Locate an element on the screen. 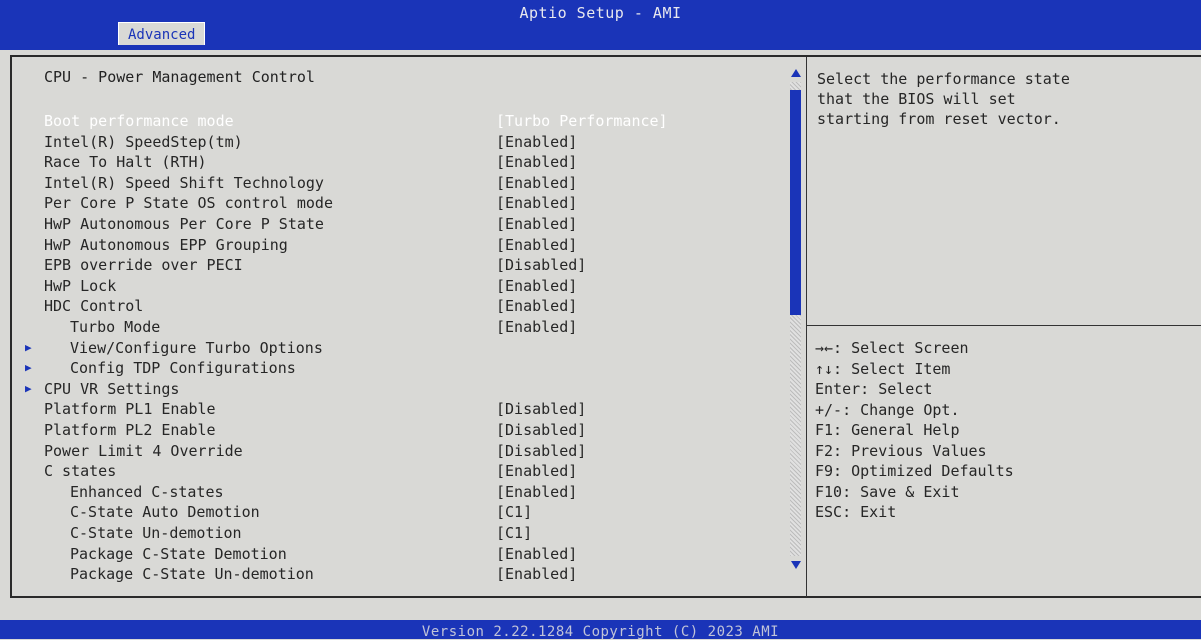 The image size is (1201, 640). setting-label: HDC Control is located at coordinates (94, 306).